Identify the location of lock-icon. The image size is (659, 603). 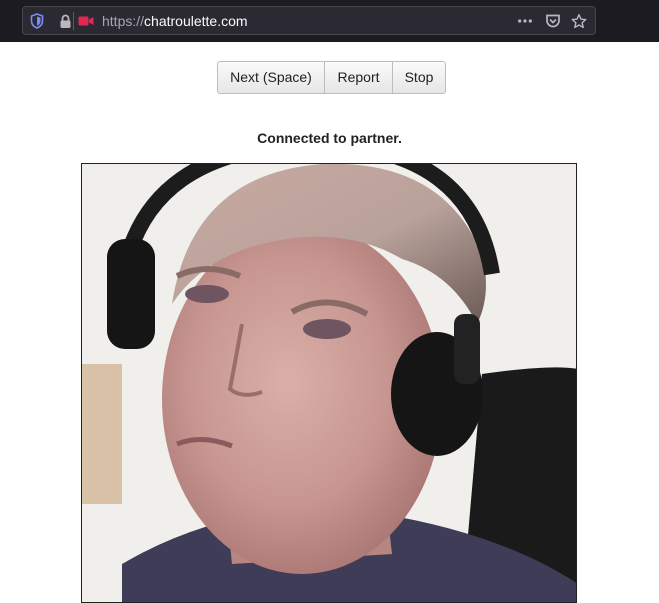
(65, 21).